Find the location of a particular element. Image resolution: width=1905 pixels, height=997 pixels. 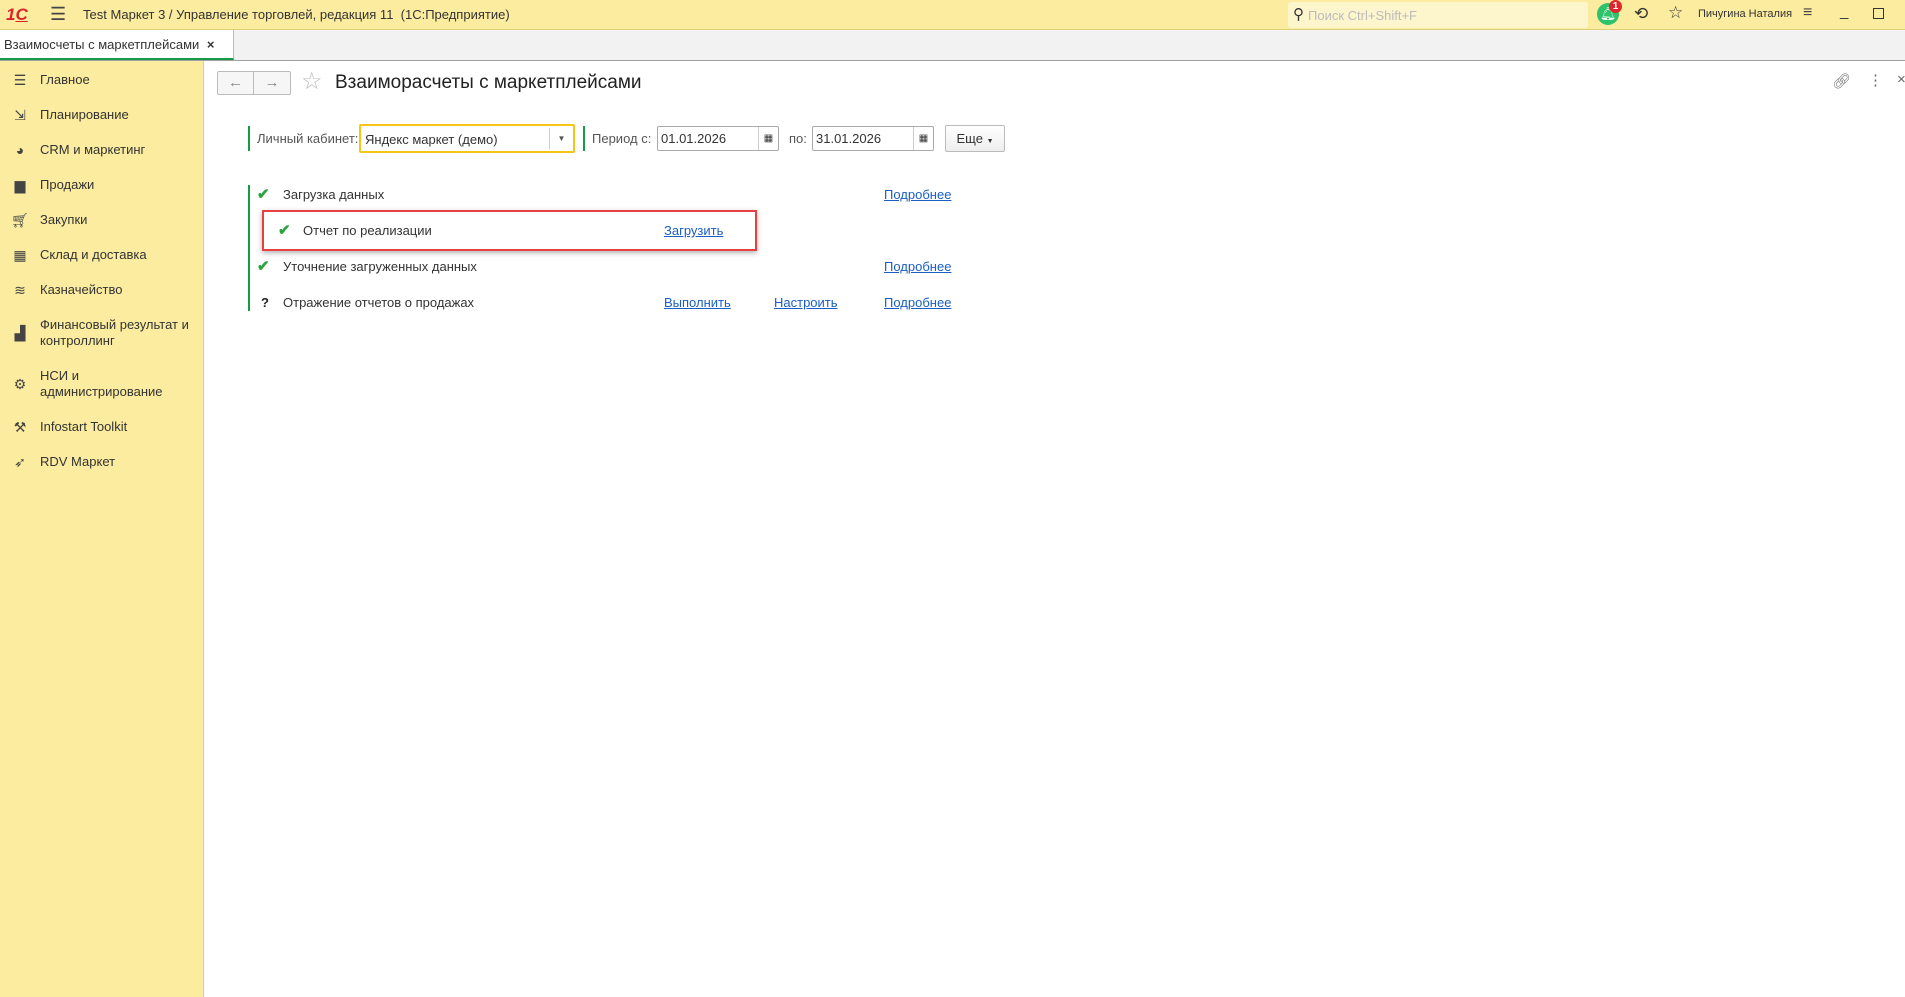

more-label: Еще is located at coordinates (969, 138).